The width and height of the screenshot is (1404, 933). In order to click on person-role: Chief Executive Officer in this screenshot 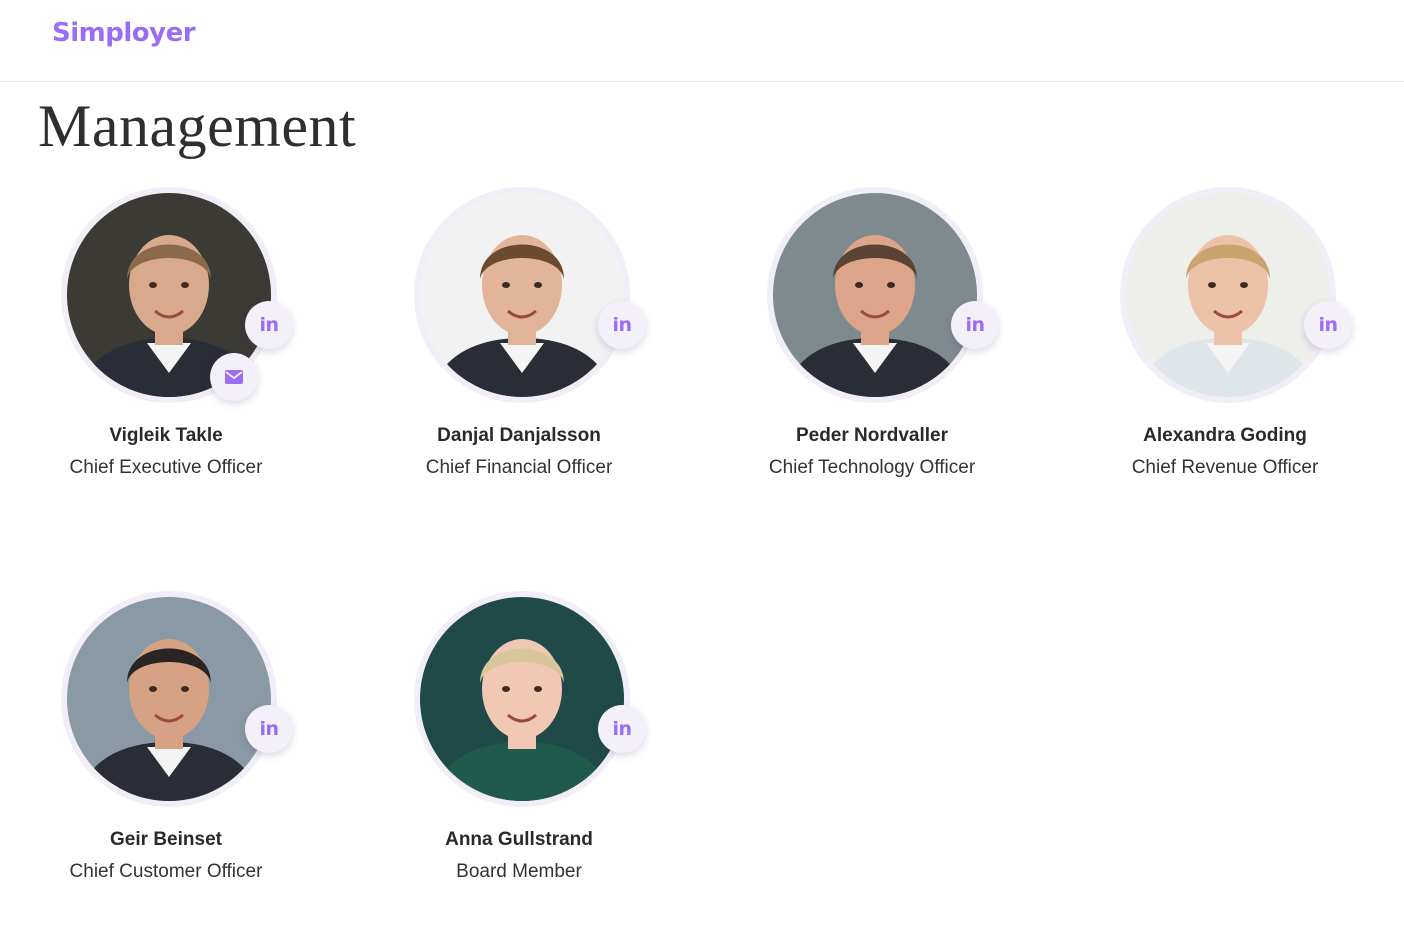, I will do `click(166, 467)`.